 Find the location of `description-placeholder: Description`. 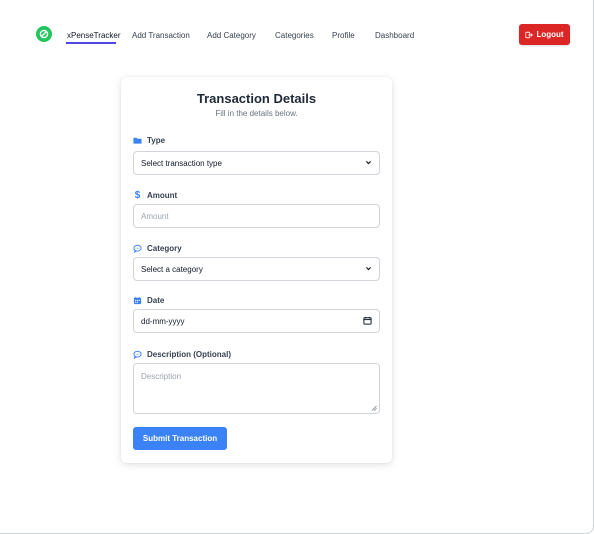

description-placeholder: Description is located at coordinates (161, 376).